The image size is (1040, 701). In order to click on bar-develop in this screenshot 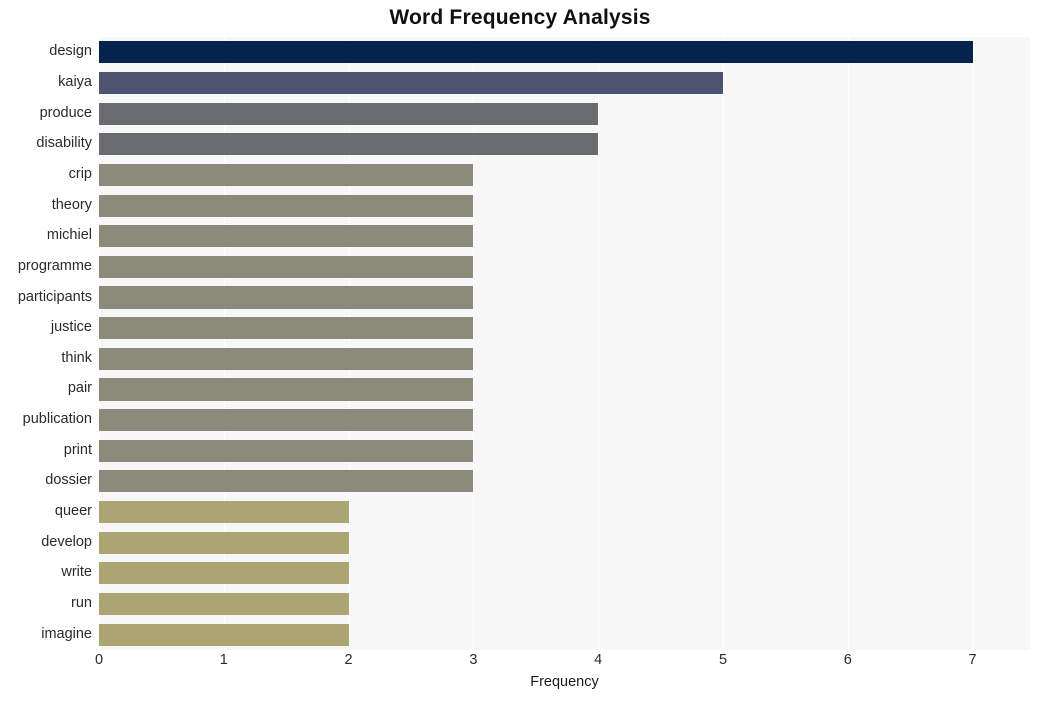, I will do `click(224, 542)`.